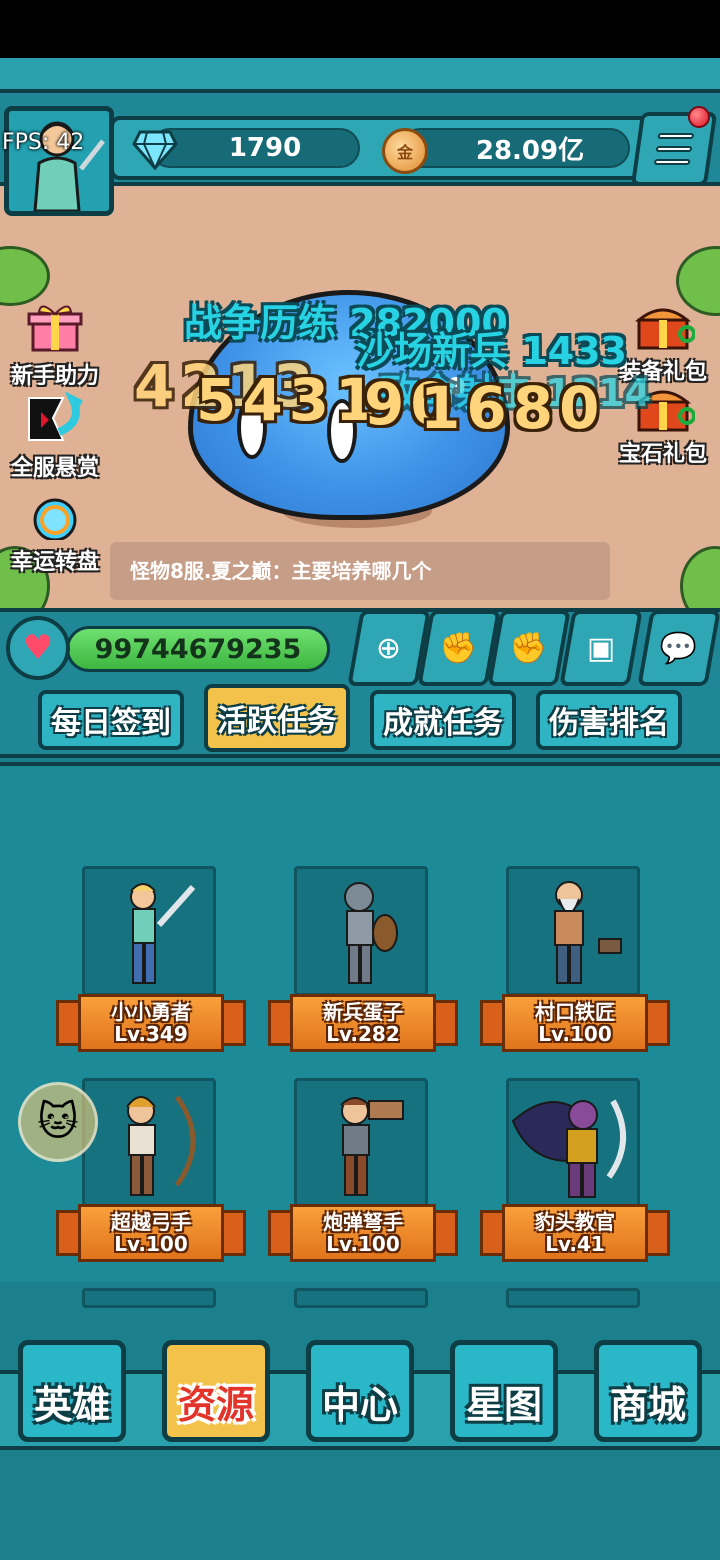 The width and height of the screenshot is (720, 1560). I want to click on nav-center: 中心, so click(360, 1391).